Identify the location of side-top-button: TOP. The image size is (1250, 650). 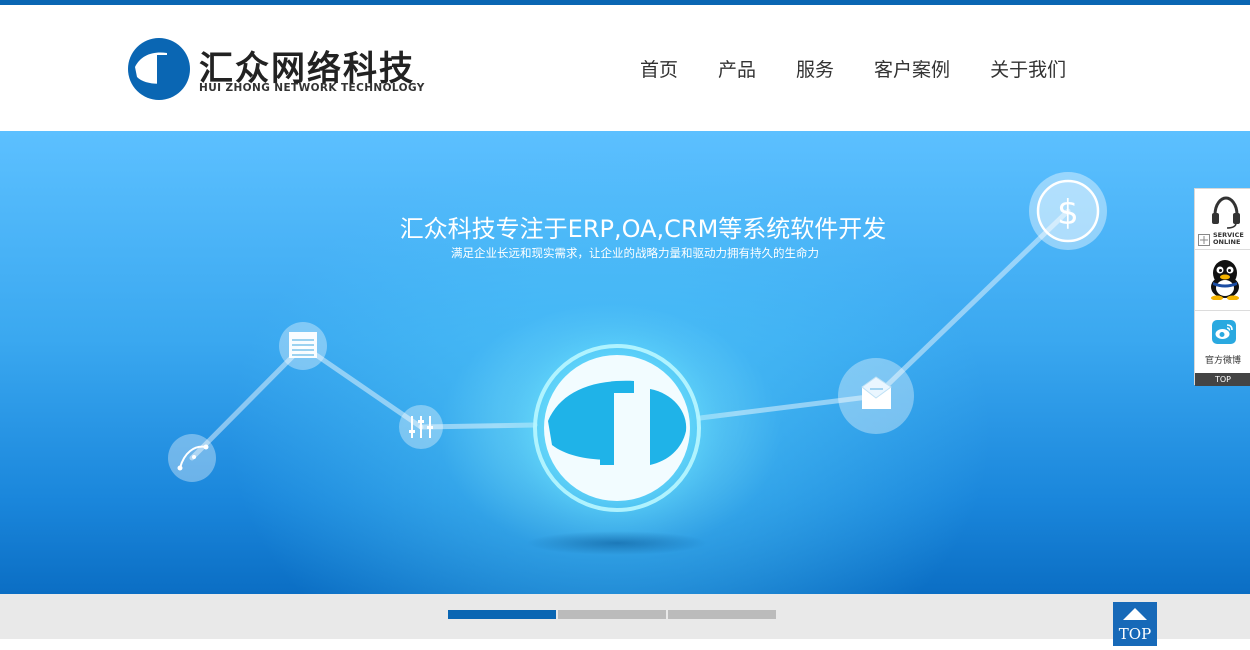
(1222, 379).